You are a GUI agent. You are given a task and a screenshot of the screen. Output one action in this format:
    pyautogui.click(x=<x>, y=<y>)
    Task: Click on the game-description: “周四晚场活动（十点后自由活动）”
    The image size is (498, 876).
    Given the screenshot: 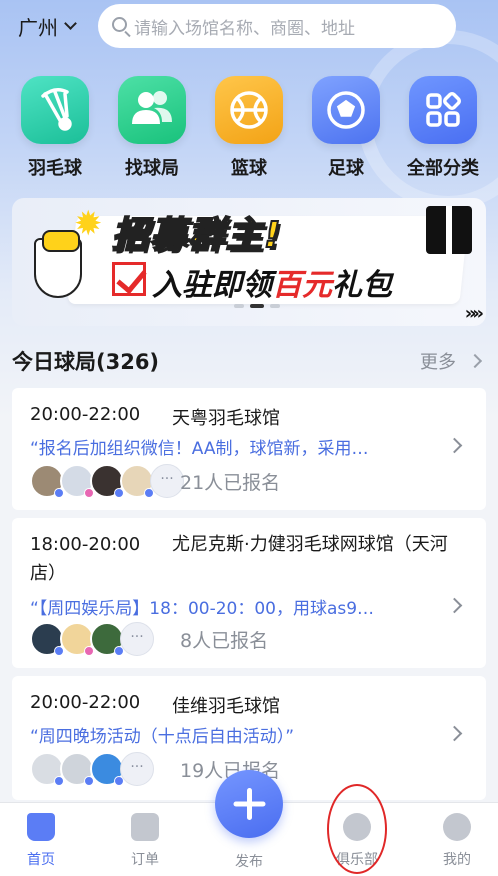 What is the action you would take?
    pyautogui.click(x=162, y=737)
    